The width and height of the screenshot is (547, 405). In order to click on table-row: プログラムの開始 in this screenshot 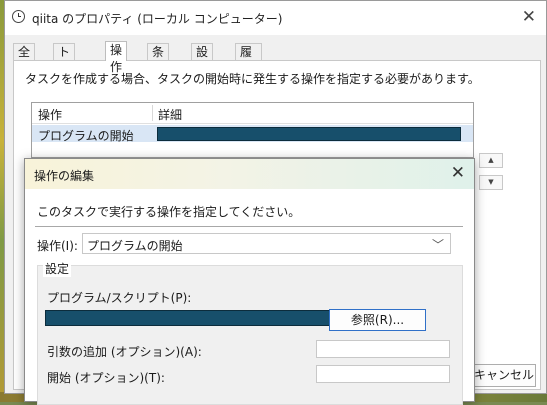, I will do `click(252, 134)`.